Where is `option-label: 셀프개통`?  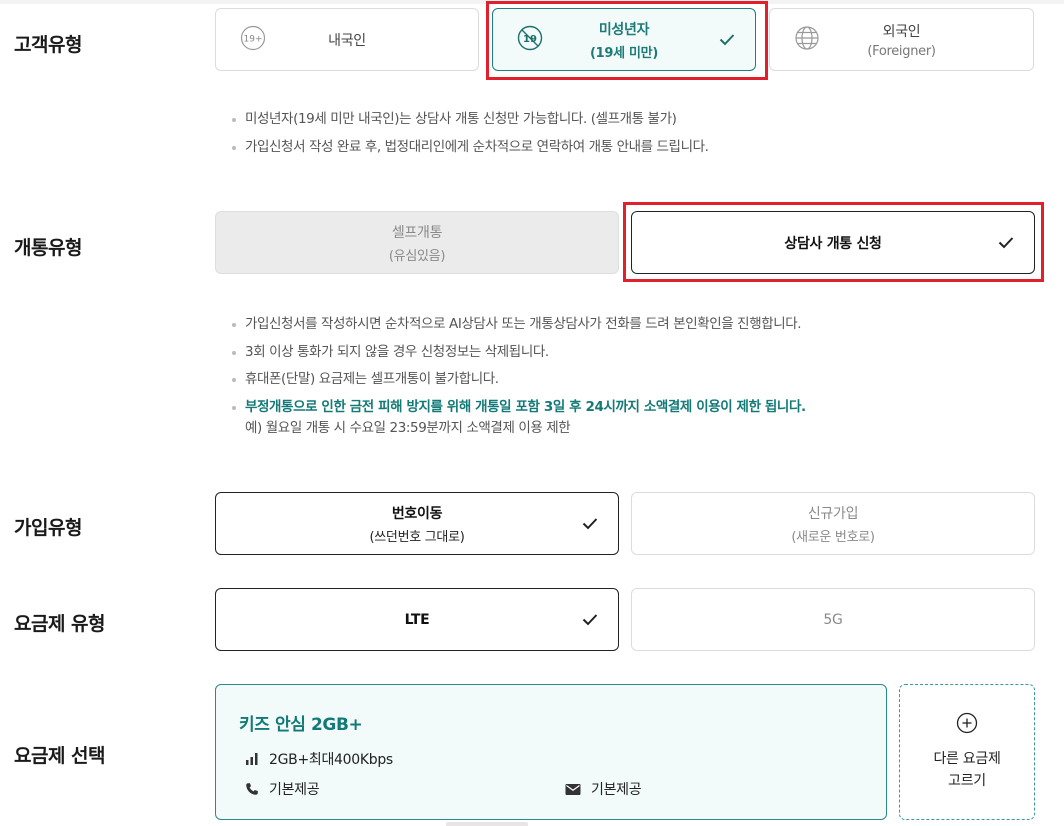
option-label: 셀프개통 is located at coordinates (417, 232).